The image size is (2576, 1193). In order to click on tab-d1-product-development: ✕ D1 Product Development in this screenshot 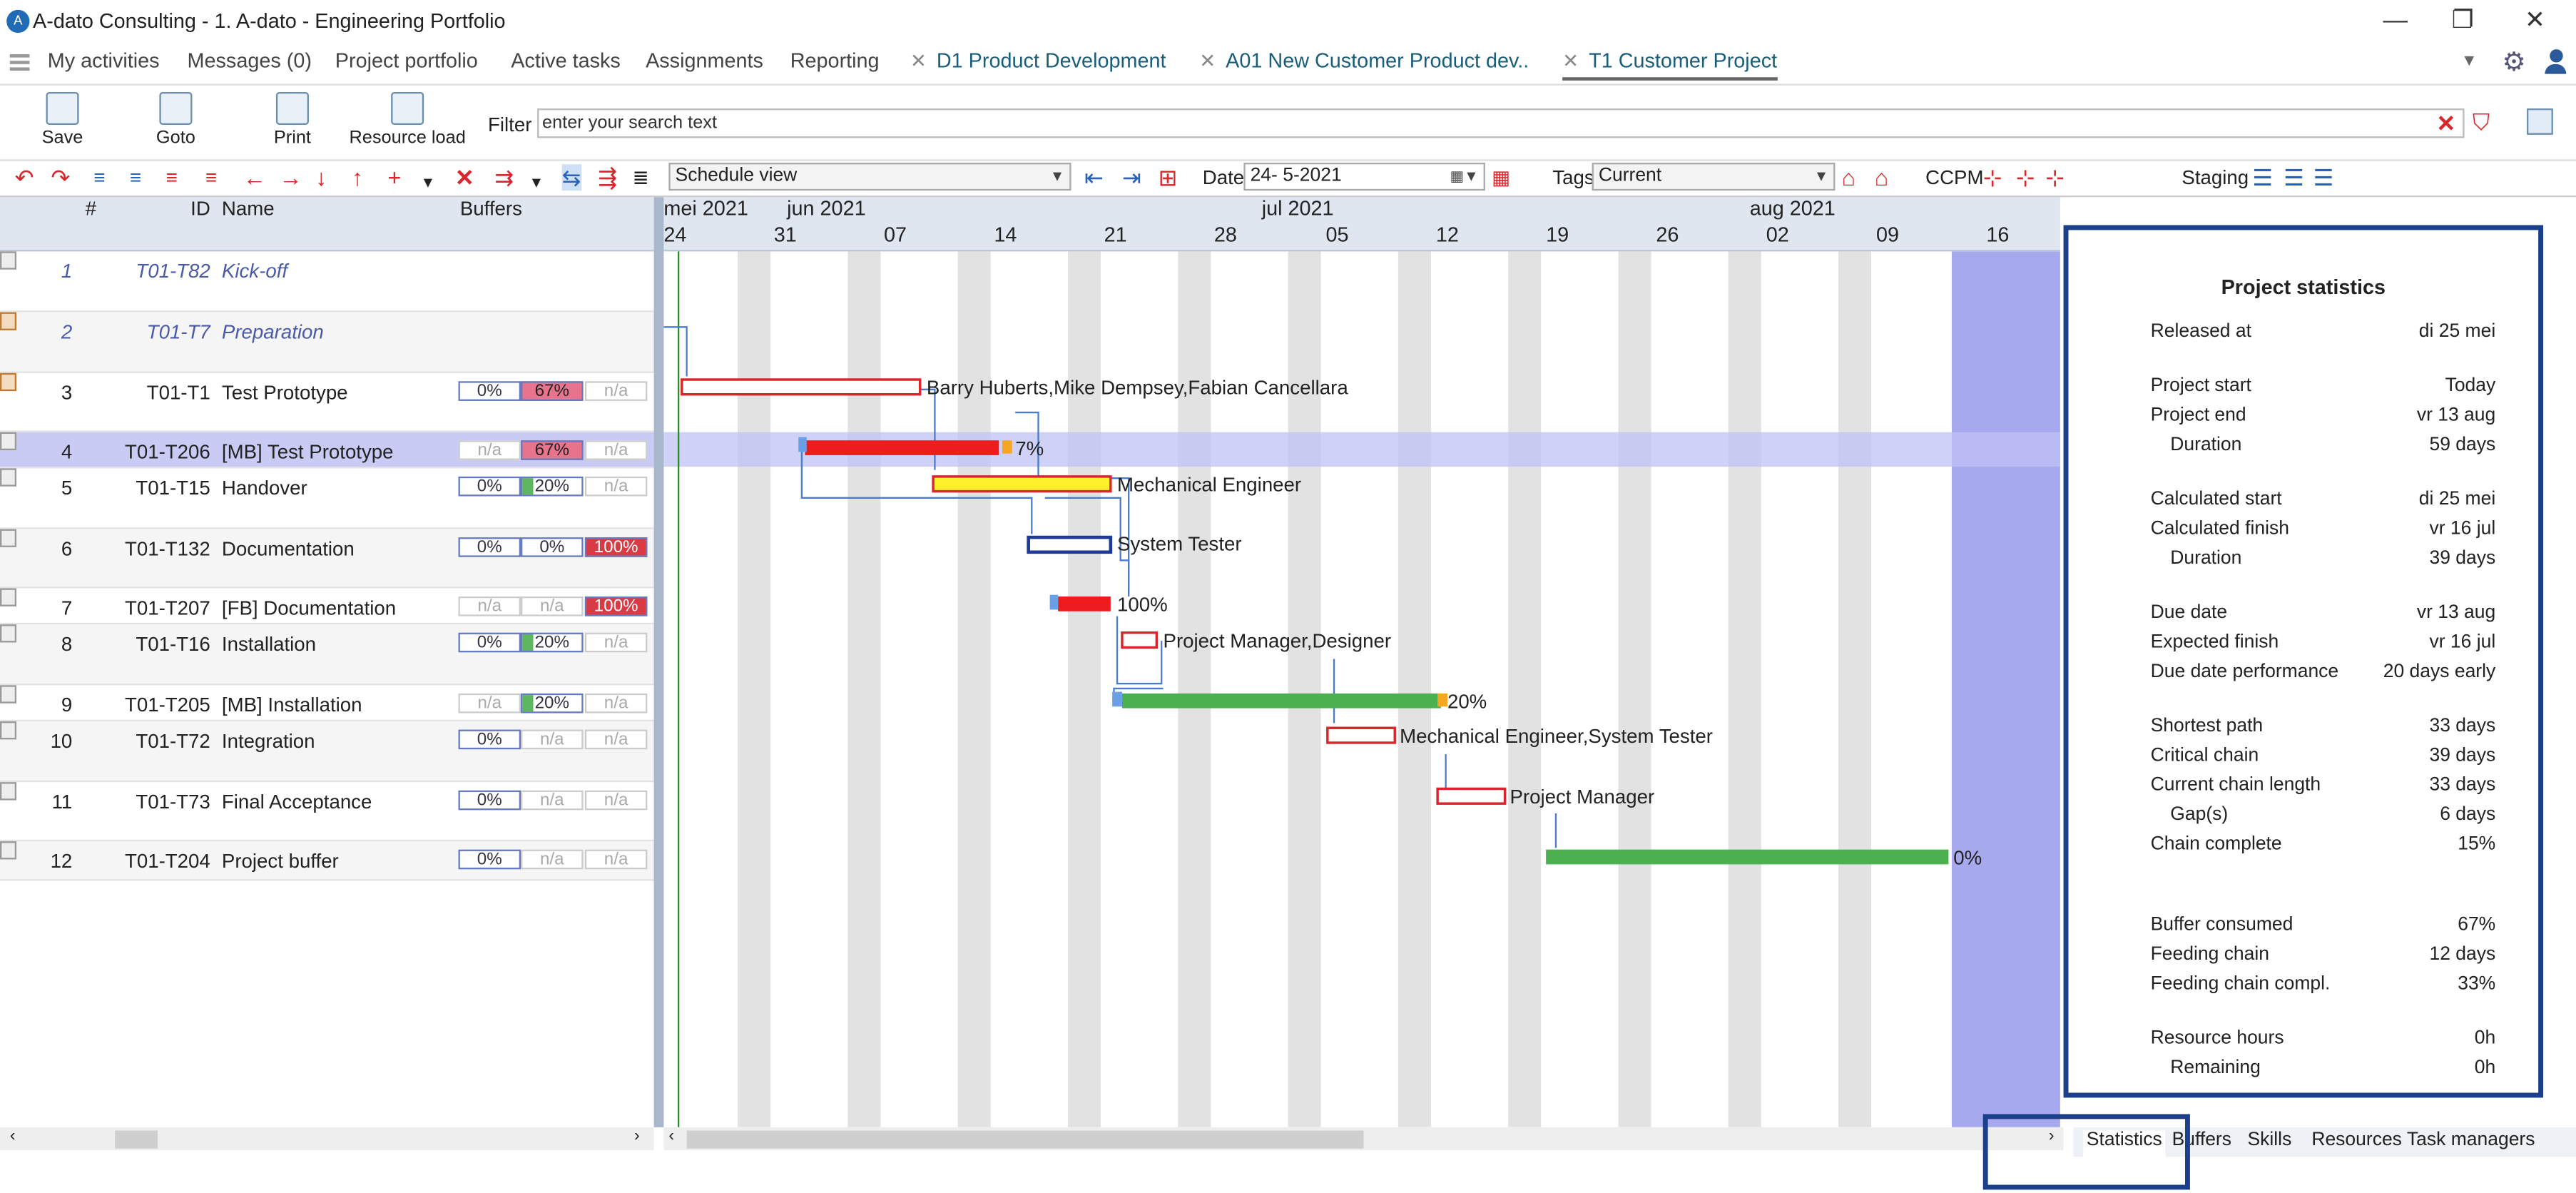, I will do `click(1038, 60)`.